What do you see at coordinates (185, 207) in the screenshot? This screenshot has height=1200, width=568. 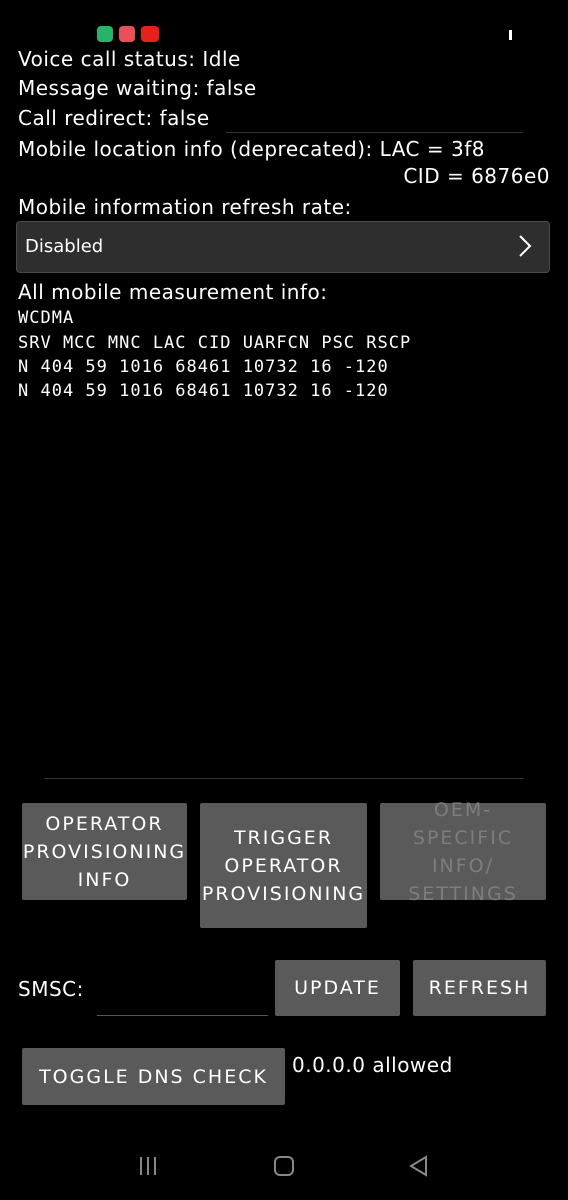 I see `refresh-rate-label: Mobile information refresh rate:` at bounding box center [185, 207].